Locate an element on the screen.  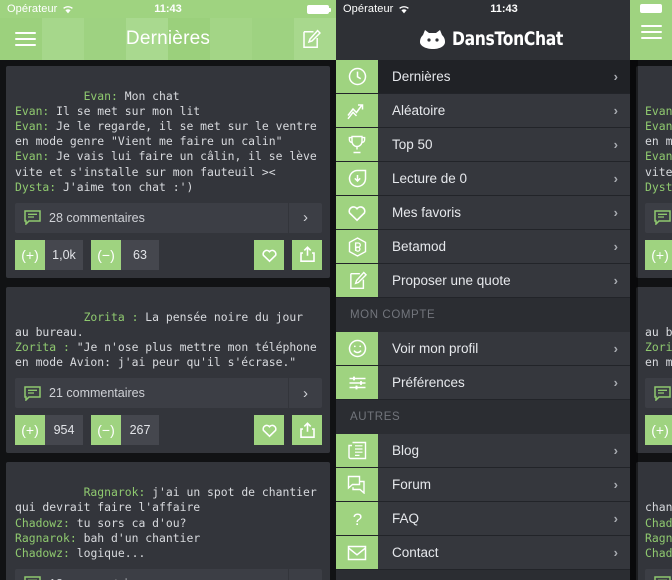
menu-item-label: Mes favoris is located at coordinates (427, 212).